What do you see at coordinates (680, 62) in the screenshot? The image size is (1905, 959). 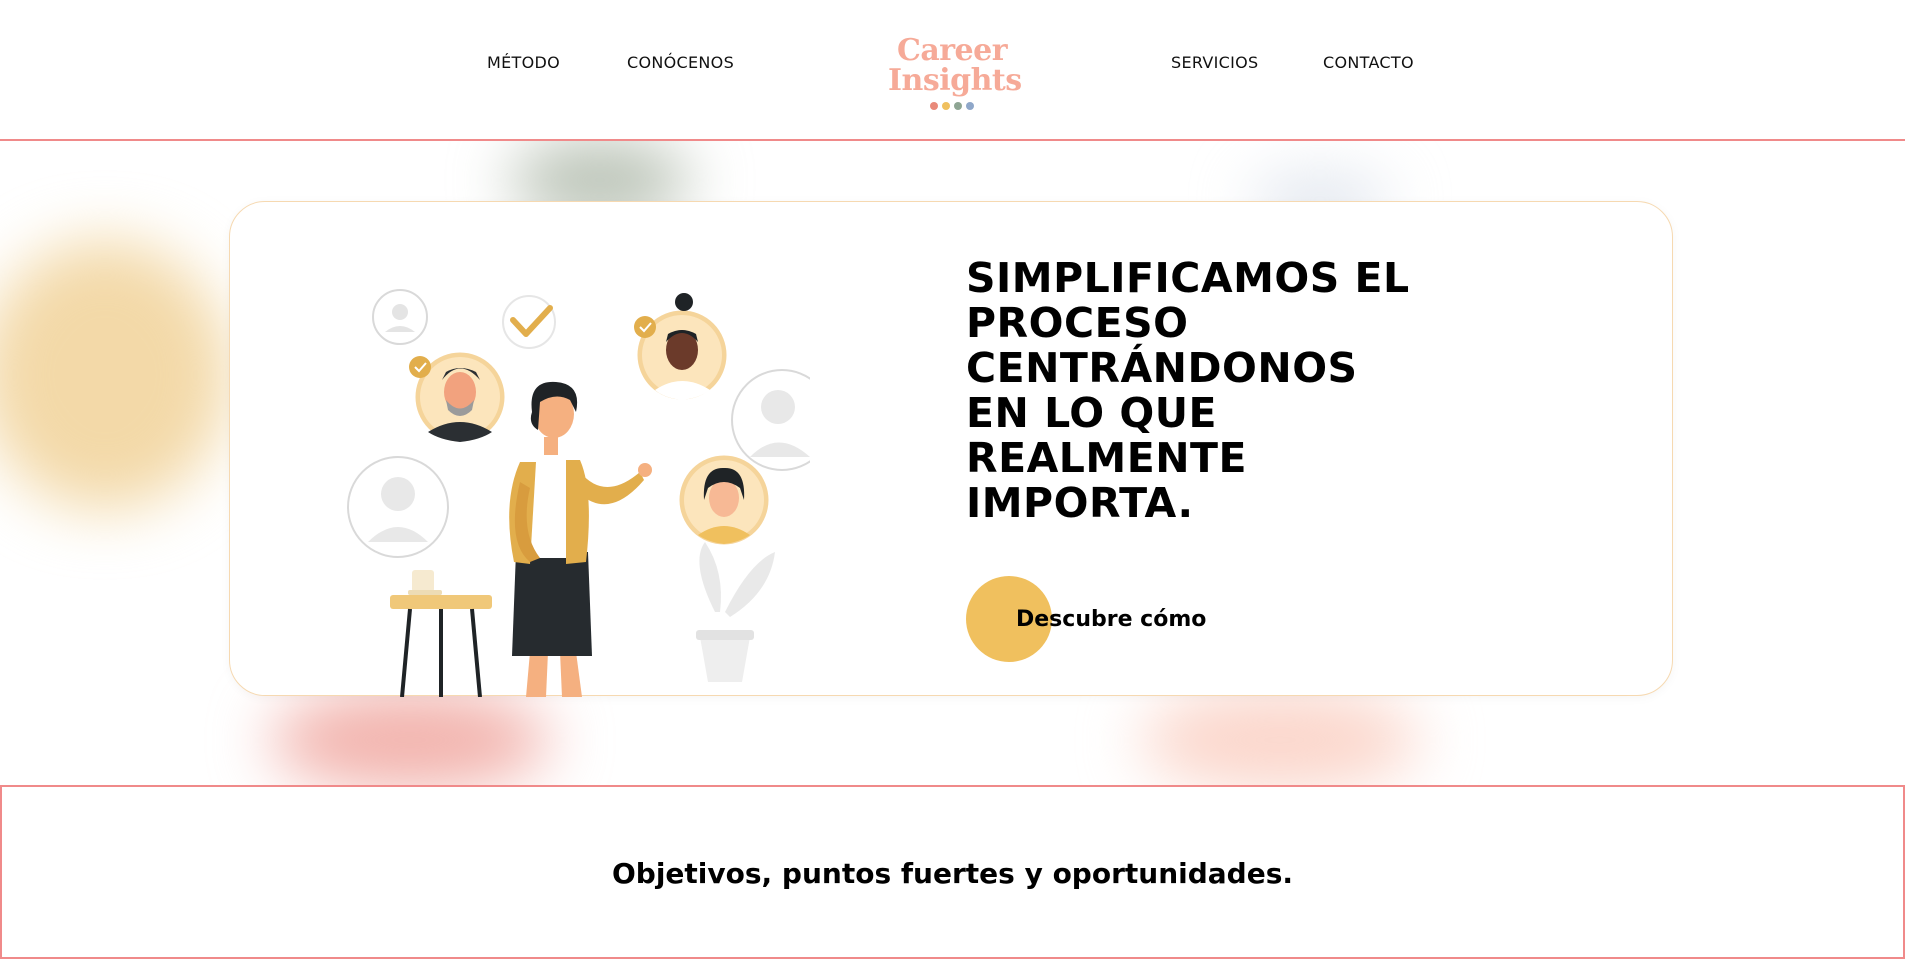 I see `nav-link-conocenos: CONÓCENOS` at bounding box center [680, 62].